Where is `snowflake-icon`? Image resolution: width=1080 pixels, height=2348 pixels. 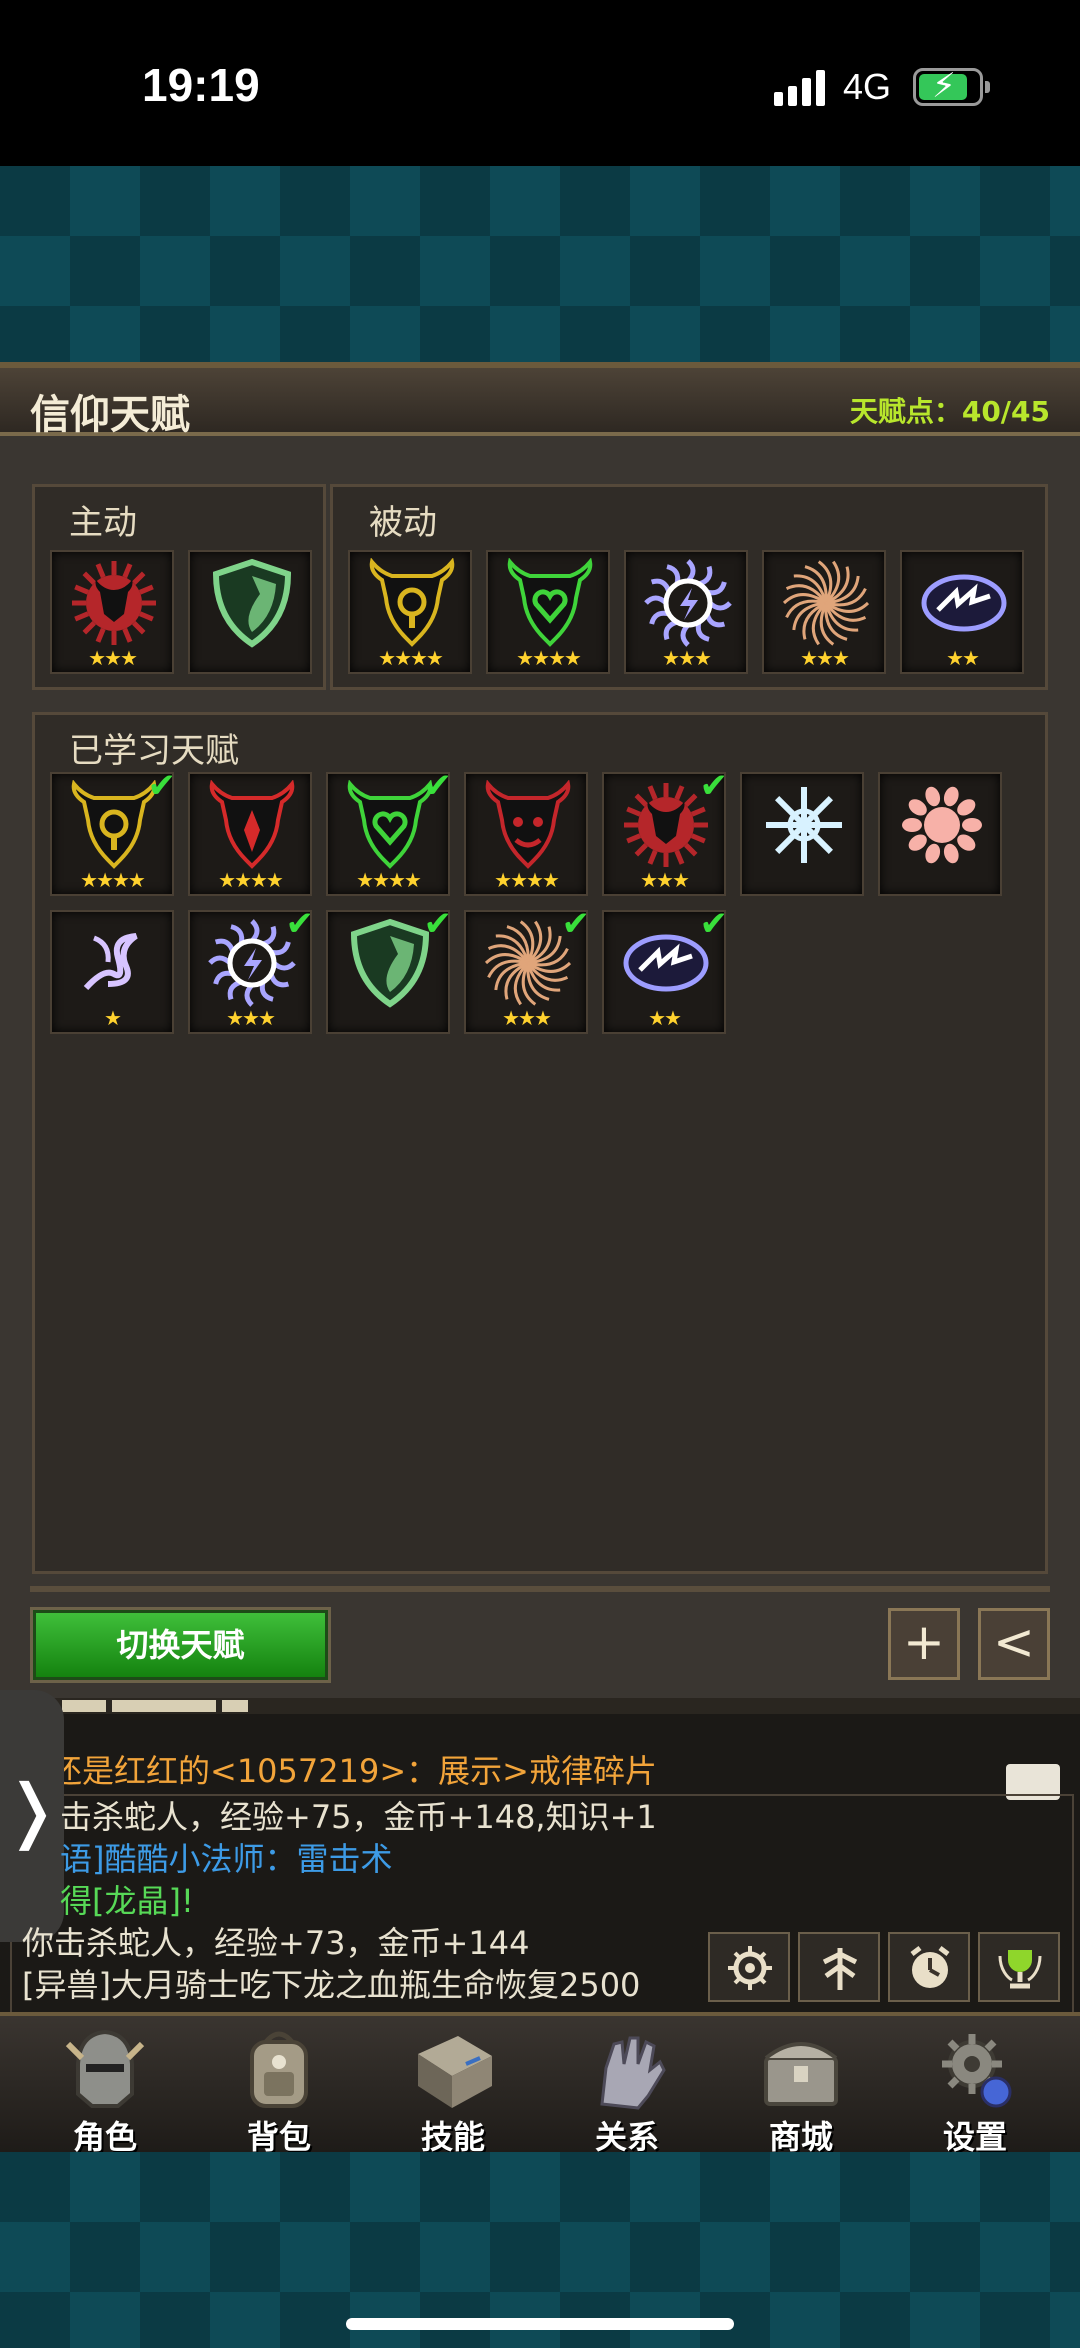
snowflake-icon is located at coordinates (804, 825).